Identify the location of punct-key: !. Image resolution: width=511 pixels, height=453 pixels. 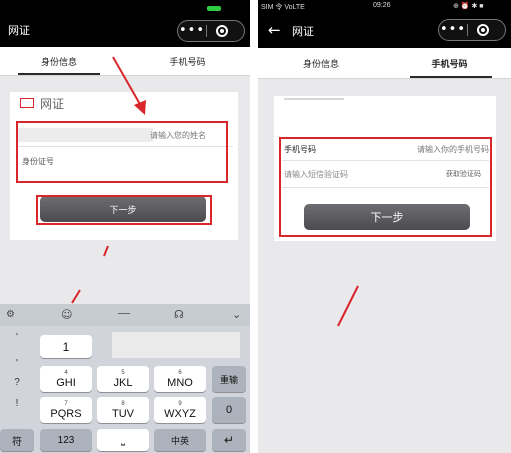
(17, 403).